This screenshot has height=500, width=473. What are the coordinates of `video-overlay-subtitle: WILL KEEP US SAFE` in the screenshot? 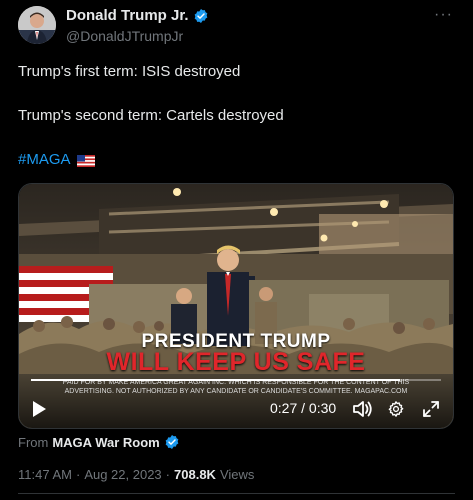 It's located at (236, 362).